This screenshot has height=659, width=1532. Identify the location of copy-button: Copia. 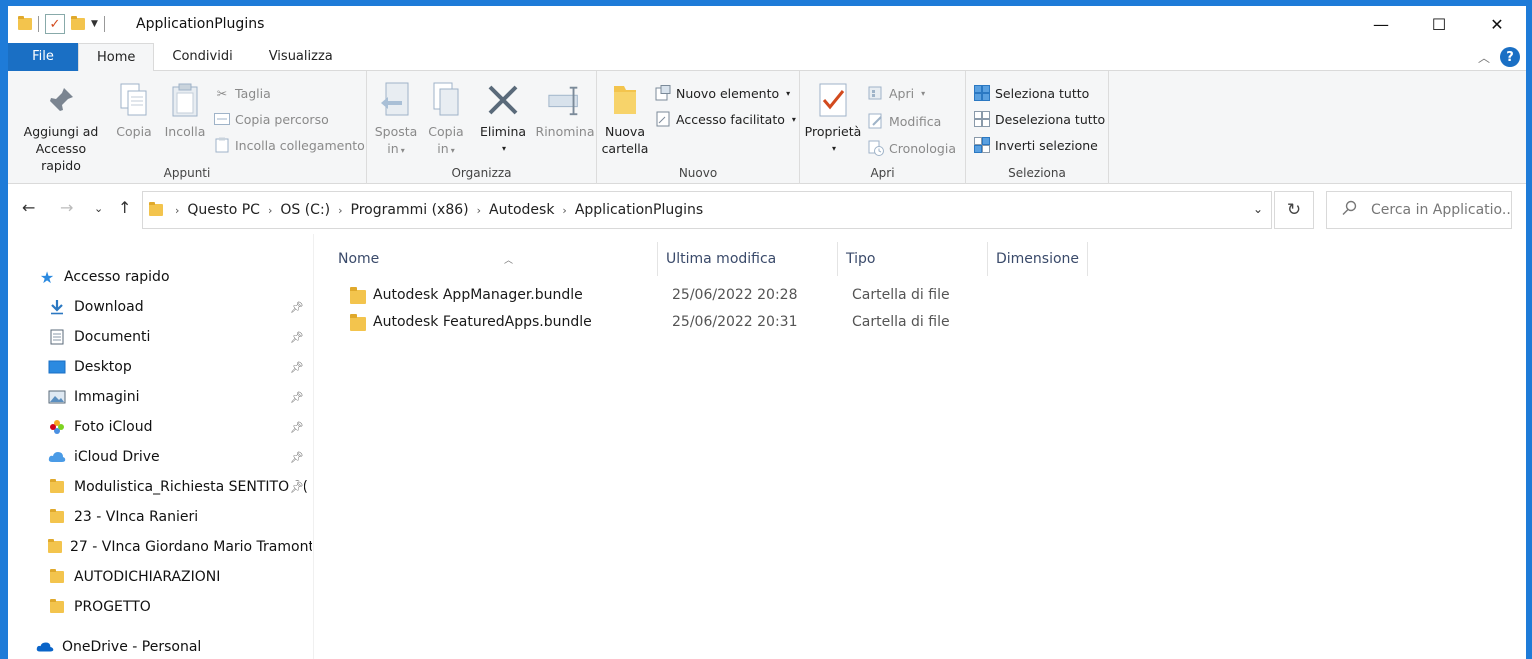
(134, 110).